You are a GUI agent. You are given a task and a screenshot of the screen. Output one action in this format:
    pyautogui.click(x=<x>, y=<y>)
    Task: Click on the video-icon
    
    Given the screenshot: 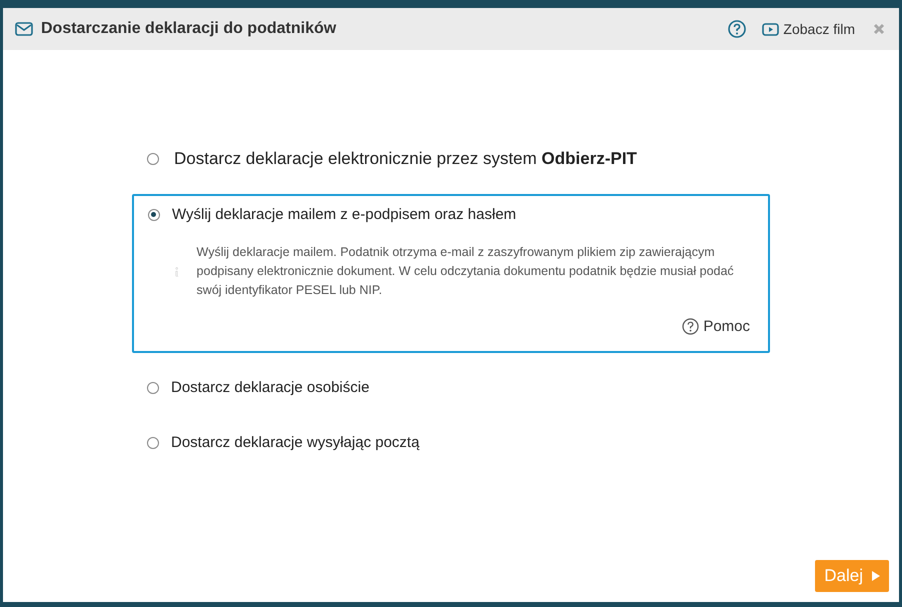 What is the action you would take?
    pyautogui.click(x=771, y=29)
    